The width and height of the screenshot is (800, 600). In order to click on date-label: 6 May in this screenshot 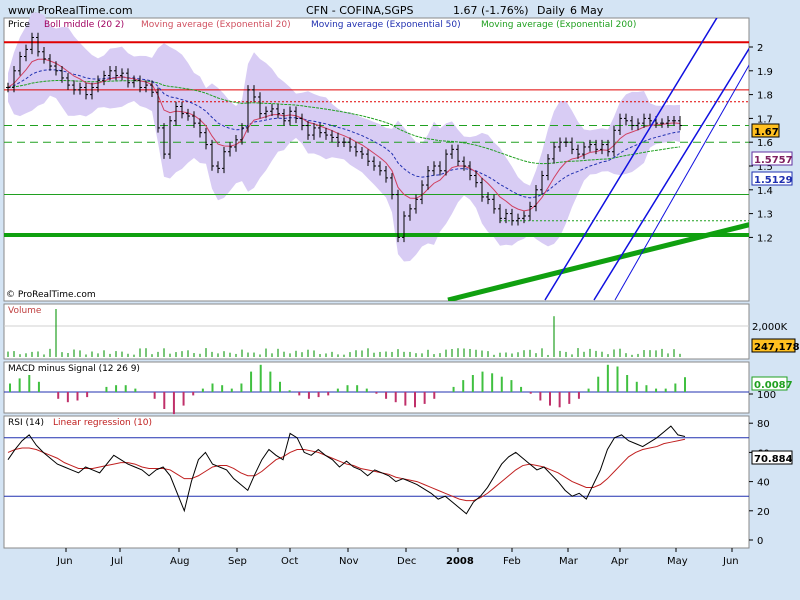, I will do `click(587, 10)`.